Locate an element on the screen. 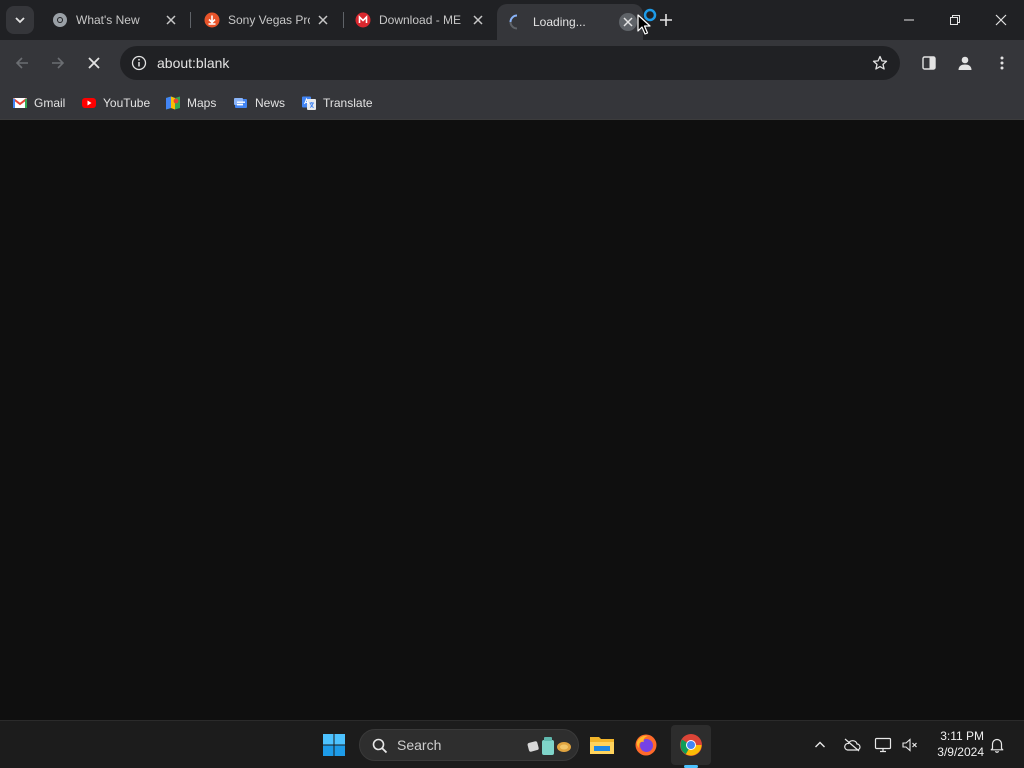 The height and width of the screenshot is (768, 1024). profile-button is located at coordinates (965, 63).